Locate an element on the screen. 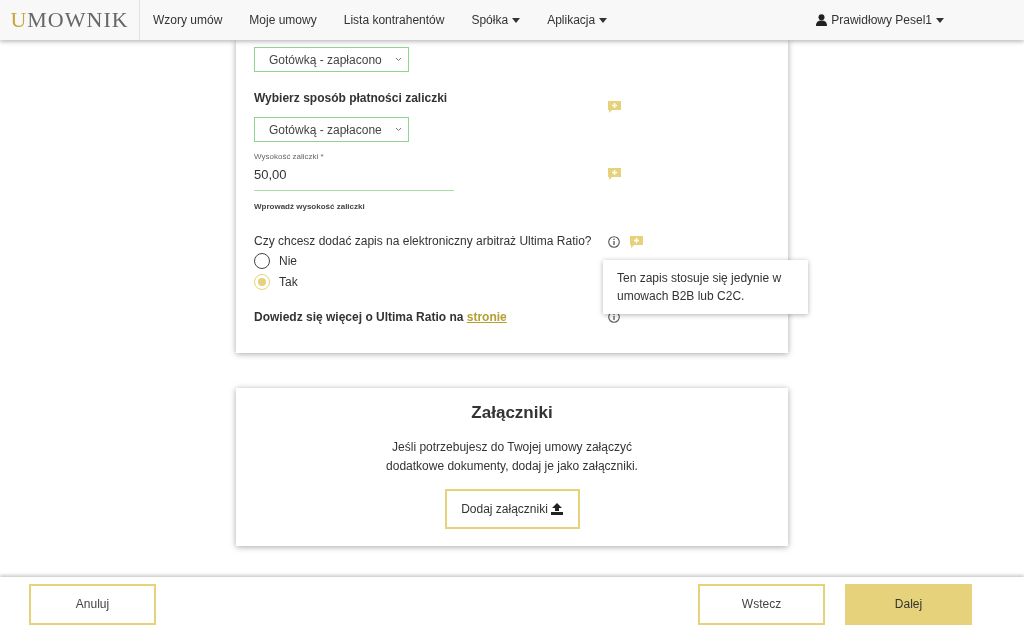 The image size is (1024, 631). upload-icon is located at coordinates (556, 509).